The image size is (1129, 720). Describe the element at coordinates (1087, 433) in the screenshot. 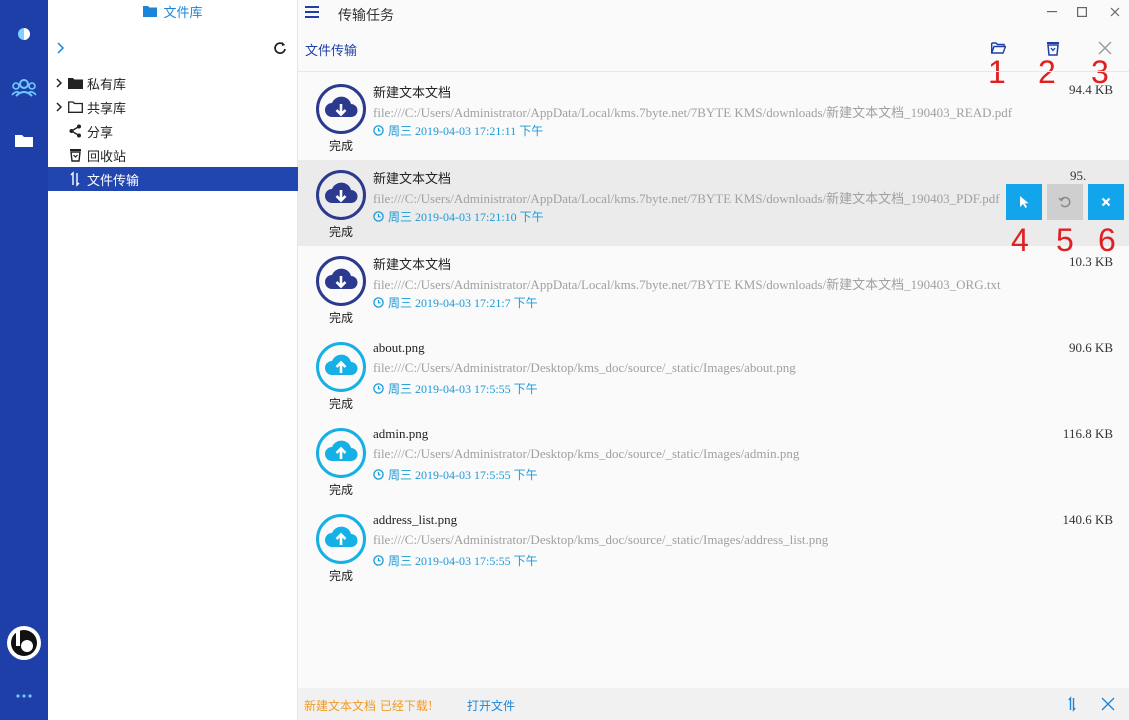

I see `task-file-size: 116.8 KB` at that location.